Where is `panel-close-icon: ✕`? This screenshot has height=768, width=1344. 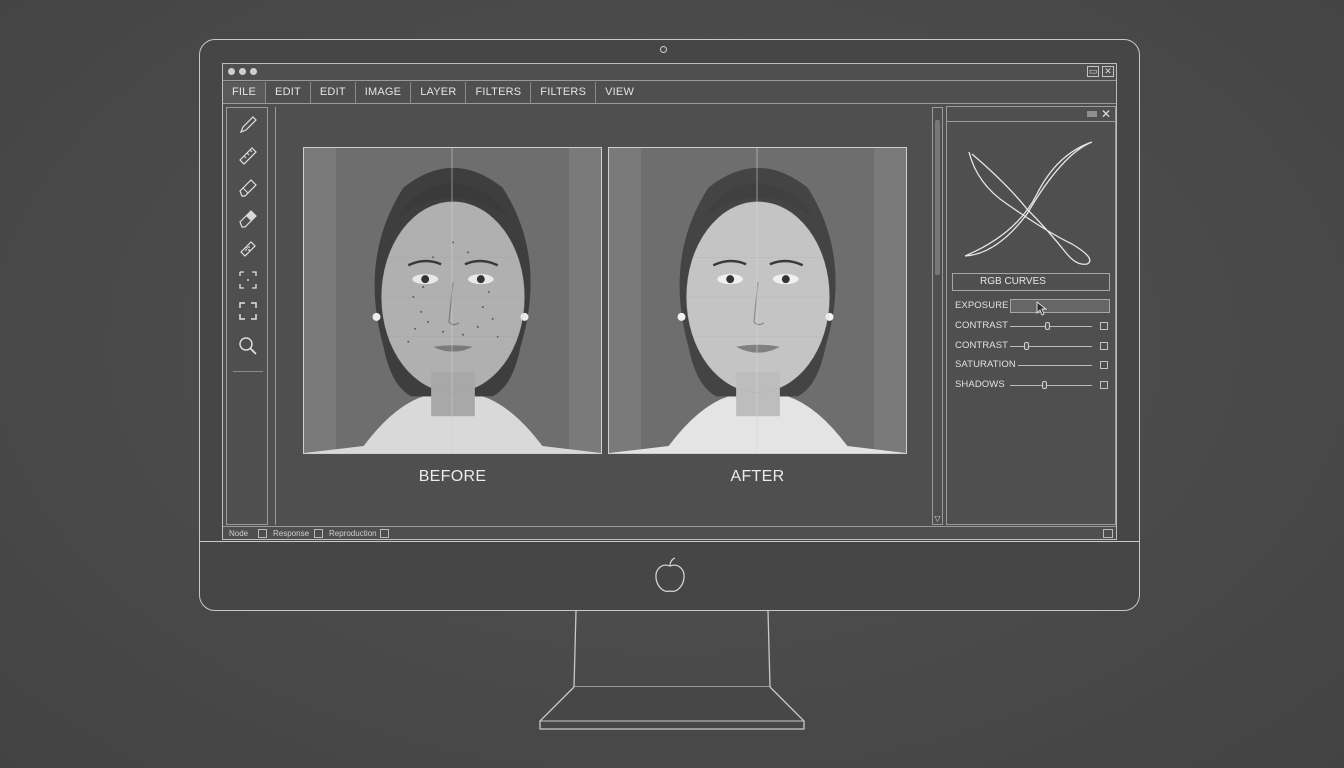
panel-close-icon: ✕ is located at coordinates (1106, 114).